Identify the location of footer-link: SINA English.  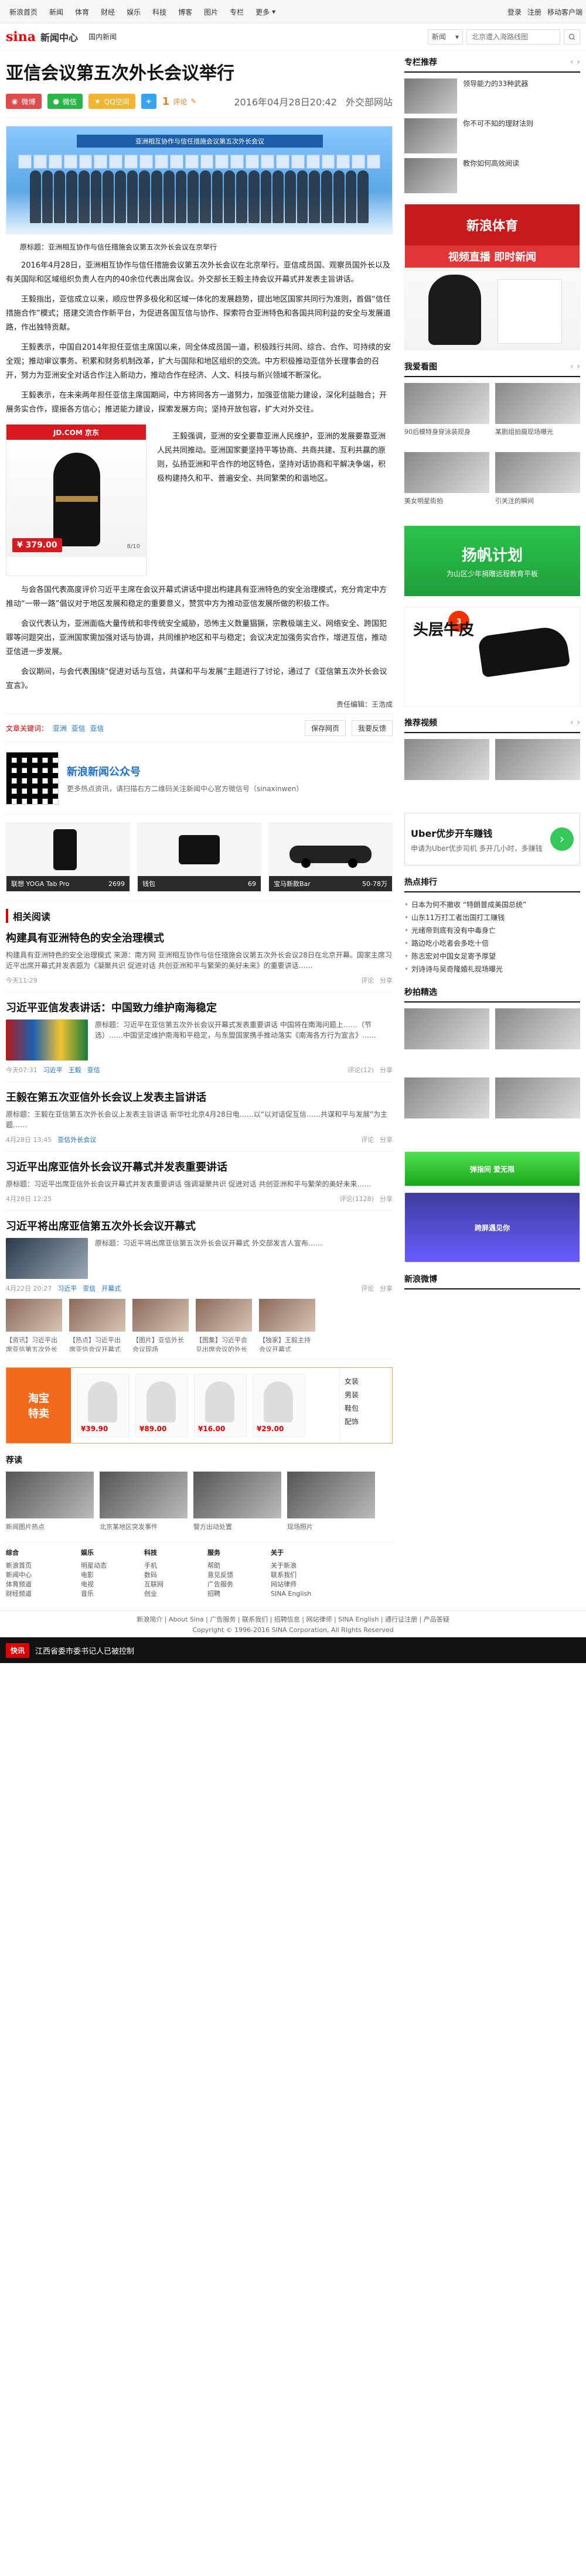
(300, 1594).